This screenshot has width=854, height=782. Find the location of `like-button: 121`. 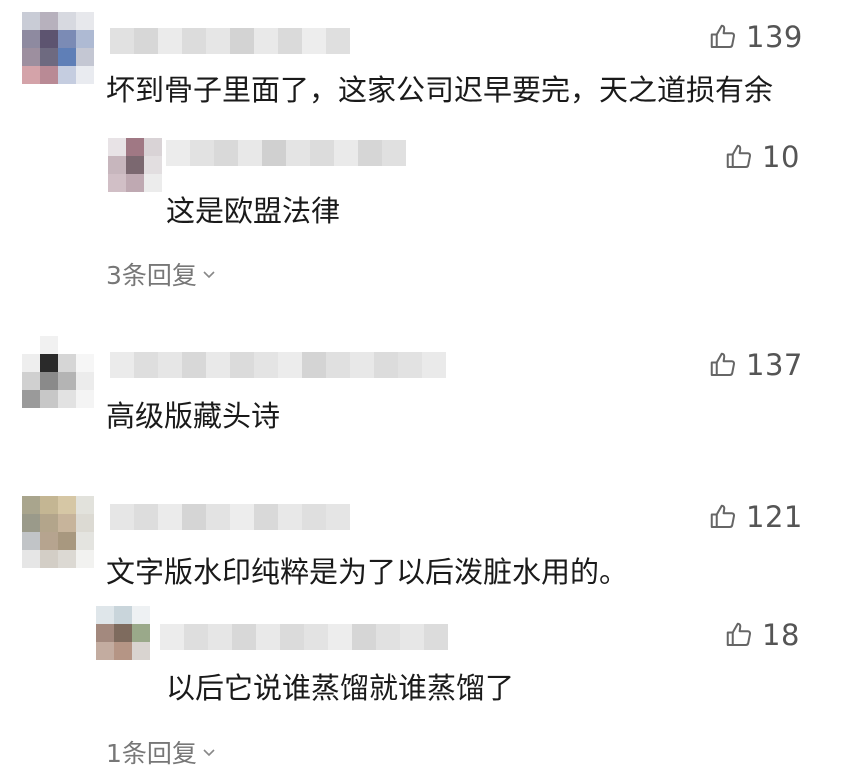

like-button: 121 is located at coordinates (755, 517).